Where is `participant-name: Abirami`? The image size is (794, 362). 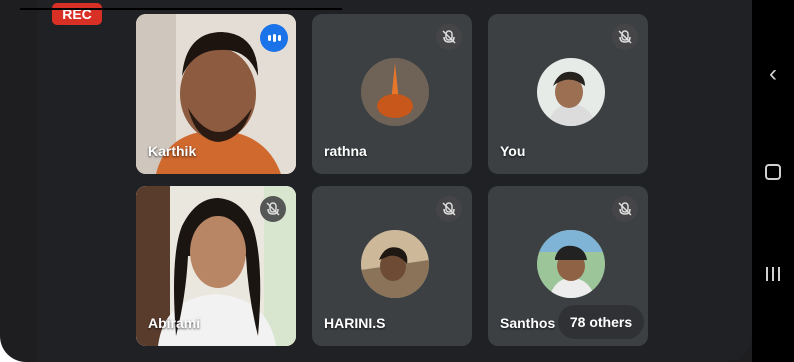
participant-name: Abirami is located at coordinates (174, 323).